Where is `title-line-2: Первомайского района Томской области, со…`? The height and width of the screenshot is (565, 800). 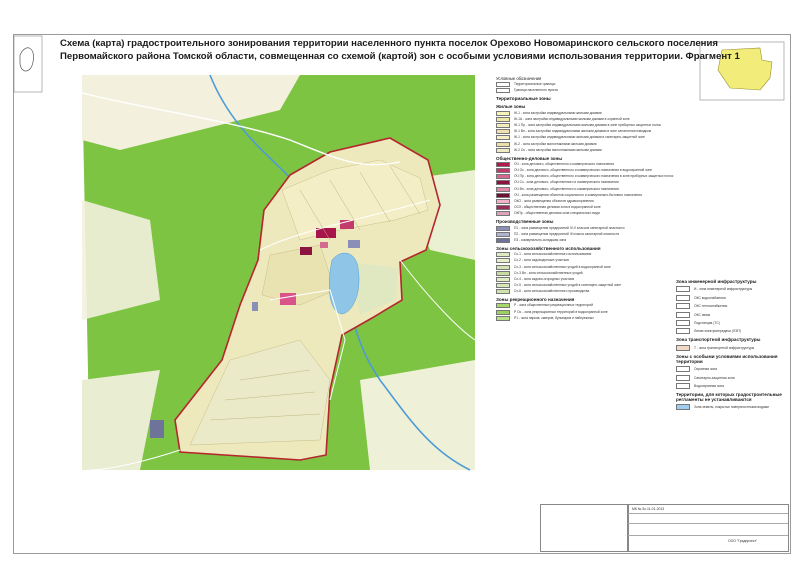
title-line-2: Первомайского района Томской области, со… is located at coordinates (400, 56).